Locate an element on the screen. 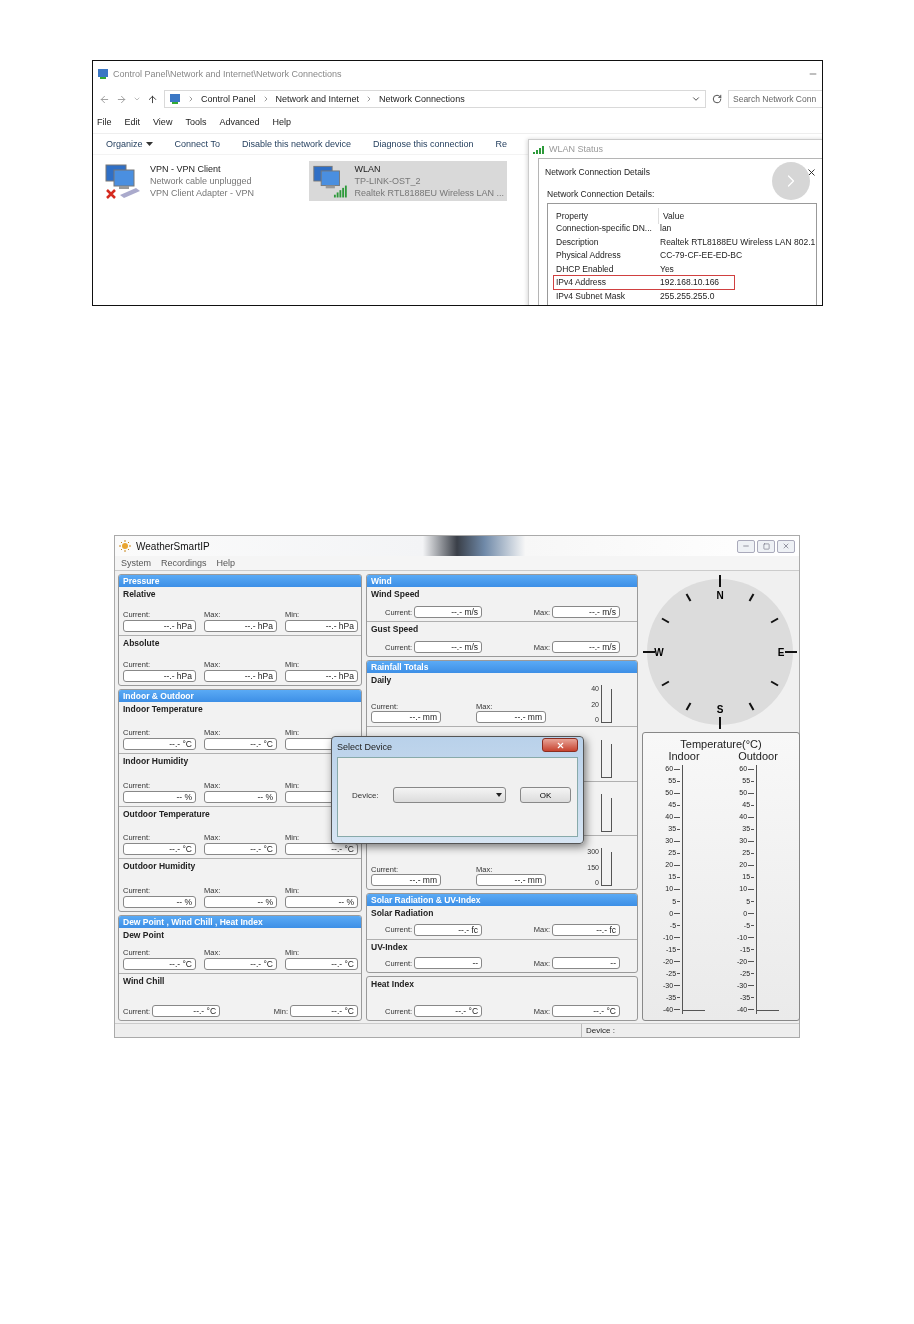  chevron-icon is located at coordinates (191, 99).